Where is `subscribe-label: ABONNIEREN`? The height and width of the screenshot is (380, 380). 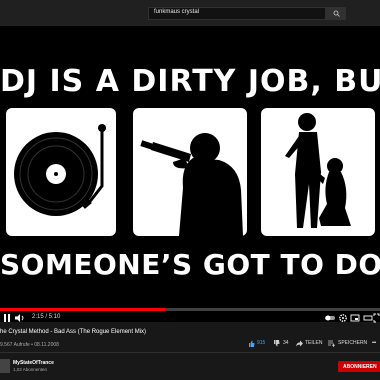 subscribe-label: ABONNIEREN is located at coordinates (360, 367).